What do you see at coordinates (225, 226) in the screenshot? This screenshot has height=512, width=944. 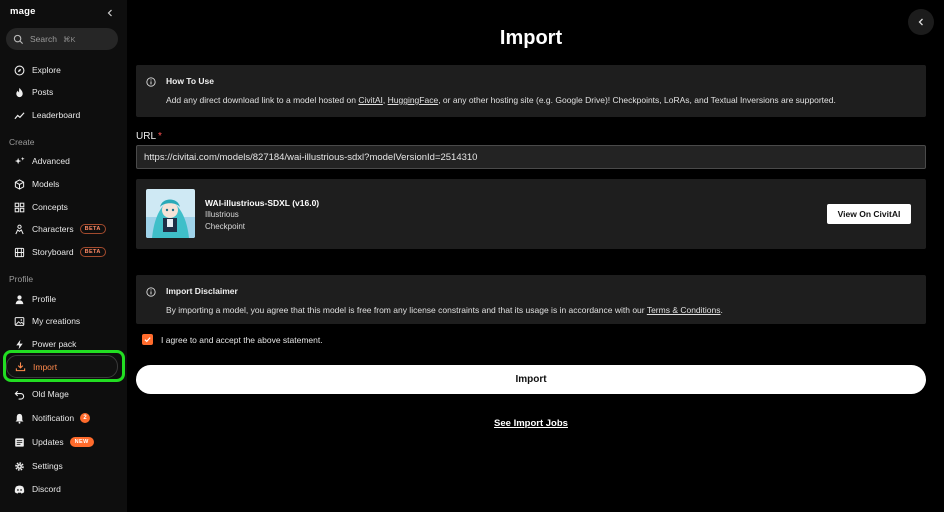 I see `model-type: Checkpoint` at bounding box center [225, 226].